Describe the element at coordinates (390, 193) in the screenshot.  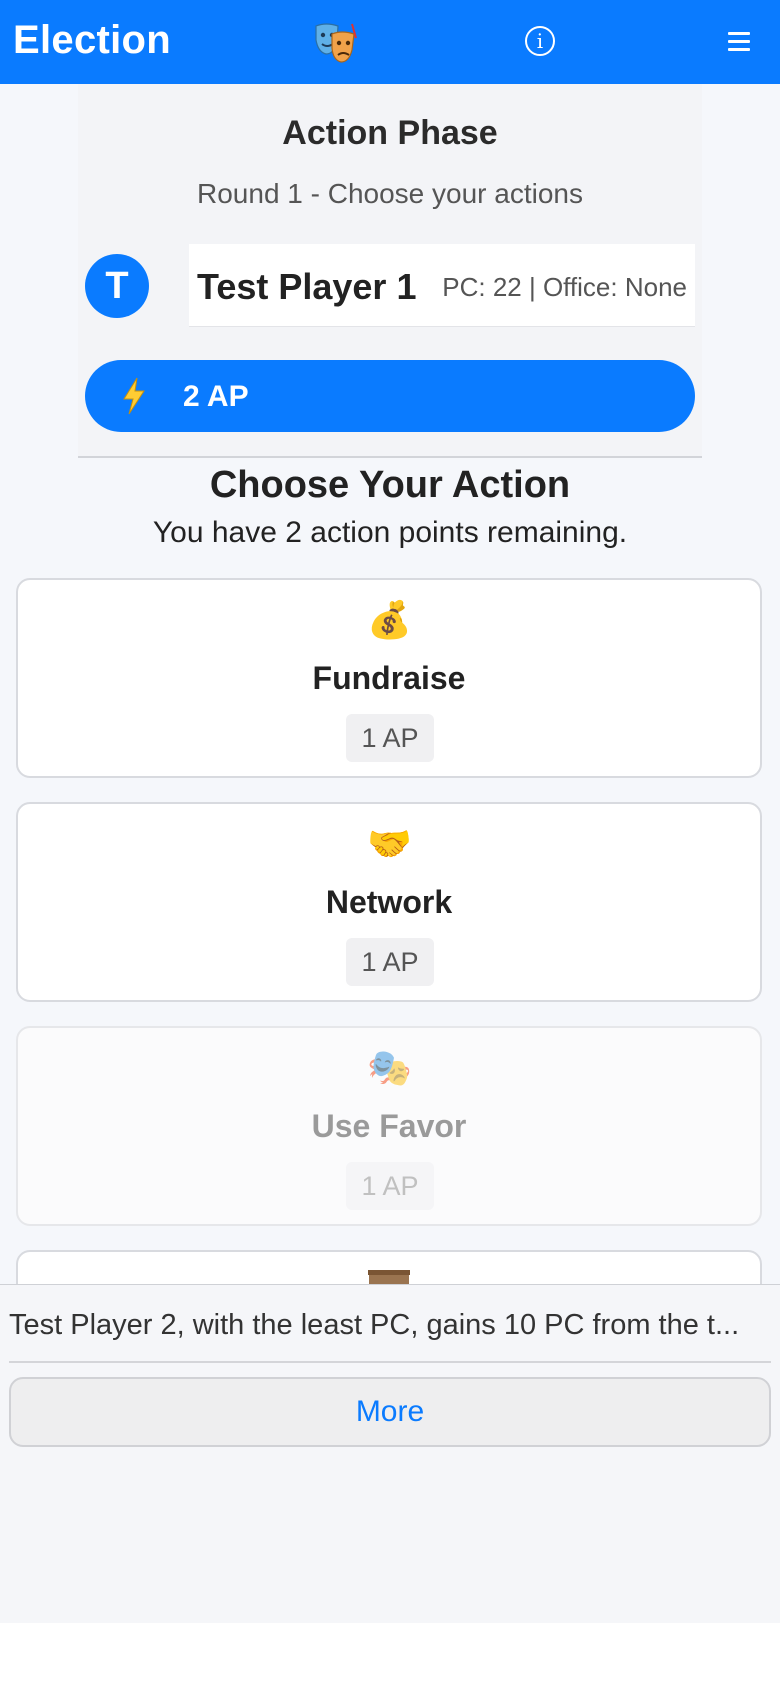
I see `phase-subtitle: Round 1 - Choose your actions` at that location.